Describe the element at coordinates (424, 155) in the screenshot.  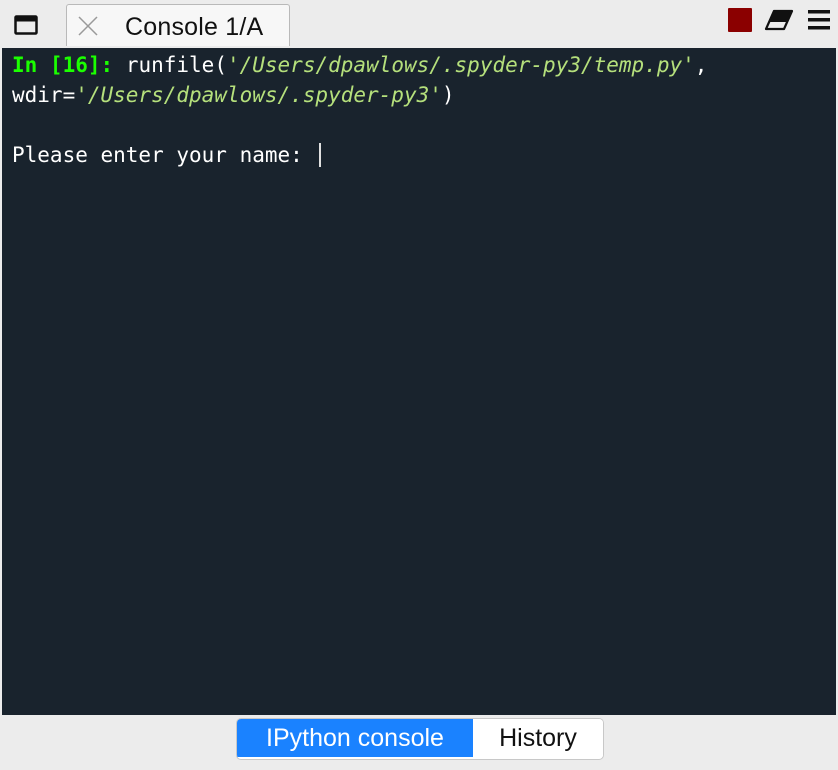
I see `console-line-input: Please enter your name:` at that location.